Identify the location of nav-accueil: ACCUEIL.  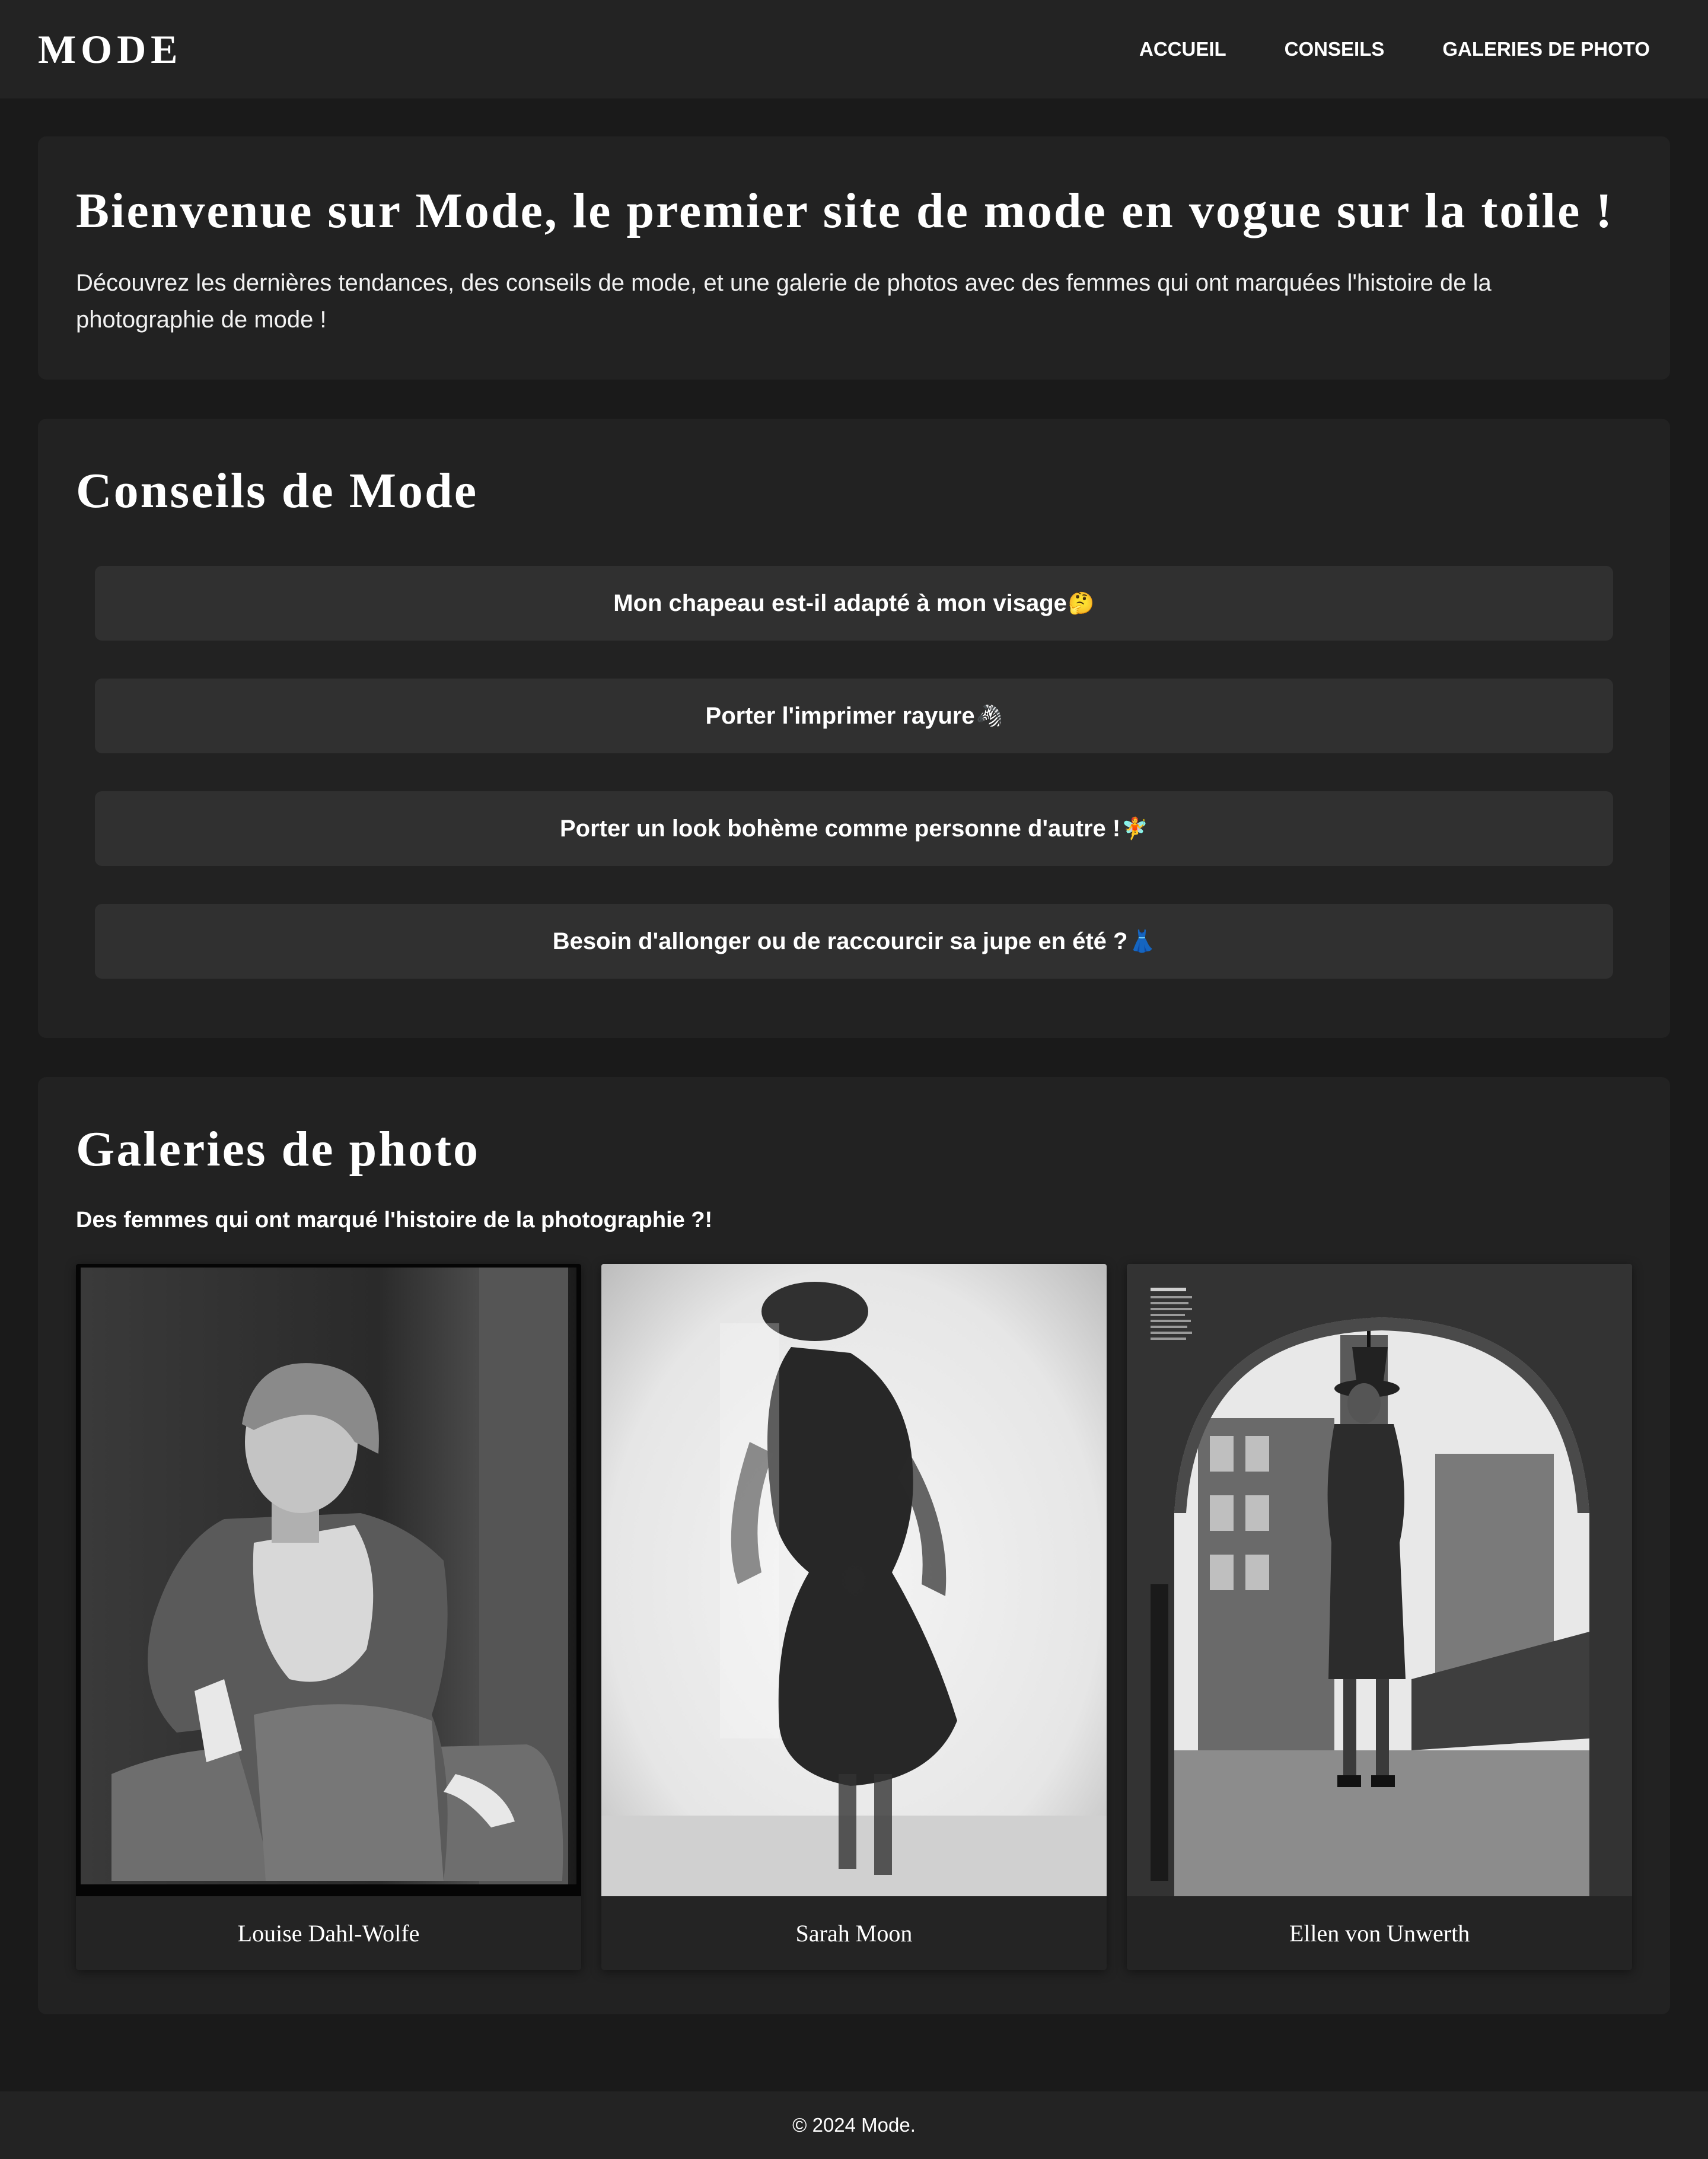
(1182, 49).